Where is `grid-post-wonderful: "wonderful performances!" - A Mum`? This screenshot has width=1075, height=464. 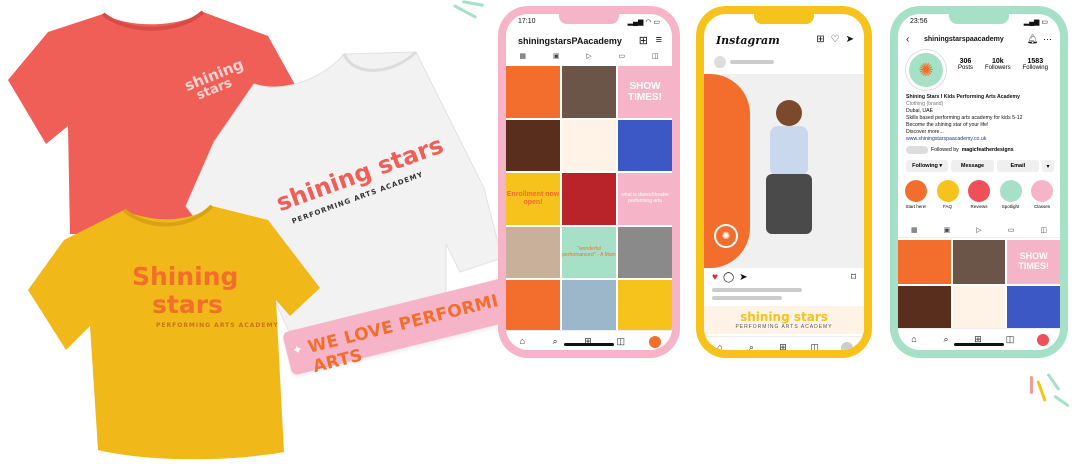 grid-post-wonderful: "wonderful performances!" - A Mum is located at coordinates (589, 252).